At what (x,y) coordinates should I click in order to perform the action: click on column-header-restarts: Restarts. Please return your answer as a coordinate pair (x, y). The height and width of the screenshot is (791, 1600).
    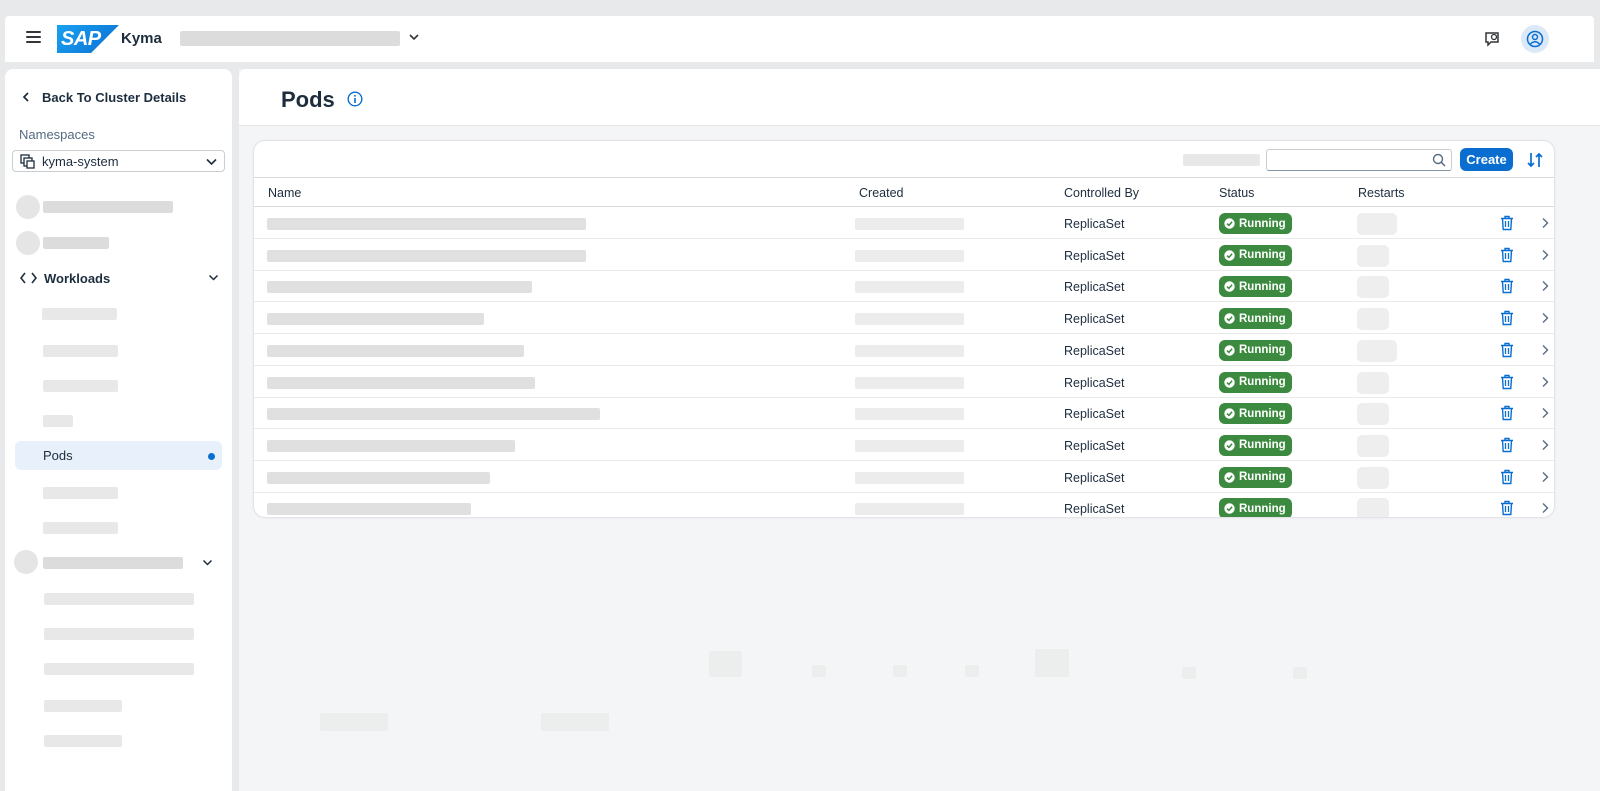
    Looking at the image, I should click on (1381, 193).